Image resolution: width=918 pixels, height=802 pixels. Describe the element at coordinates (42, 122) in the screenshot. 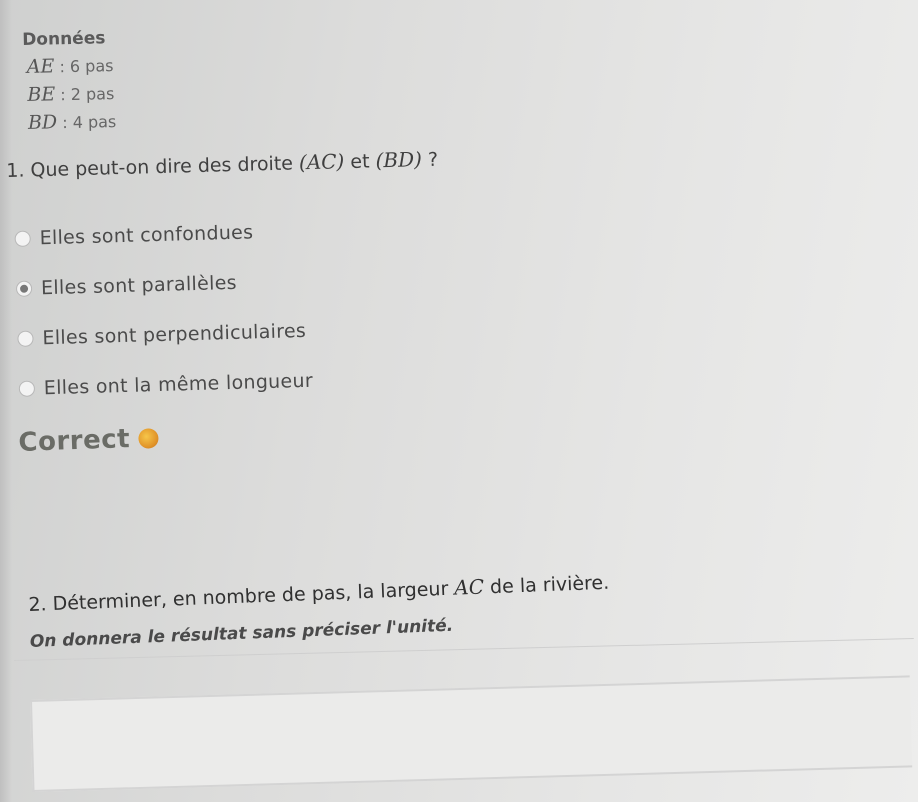

I see `segment-bd: BD` at that location.